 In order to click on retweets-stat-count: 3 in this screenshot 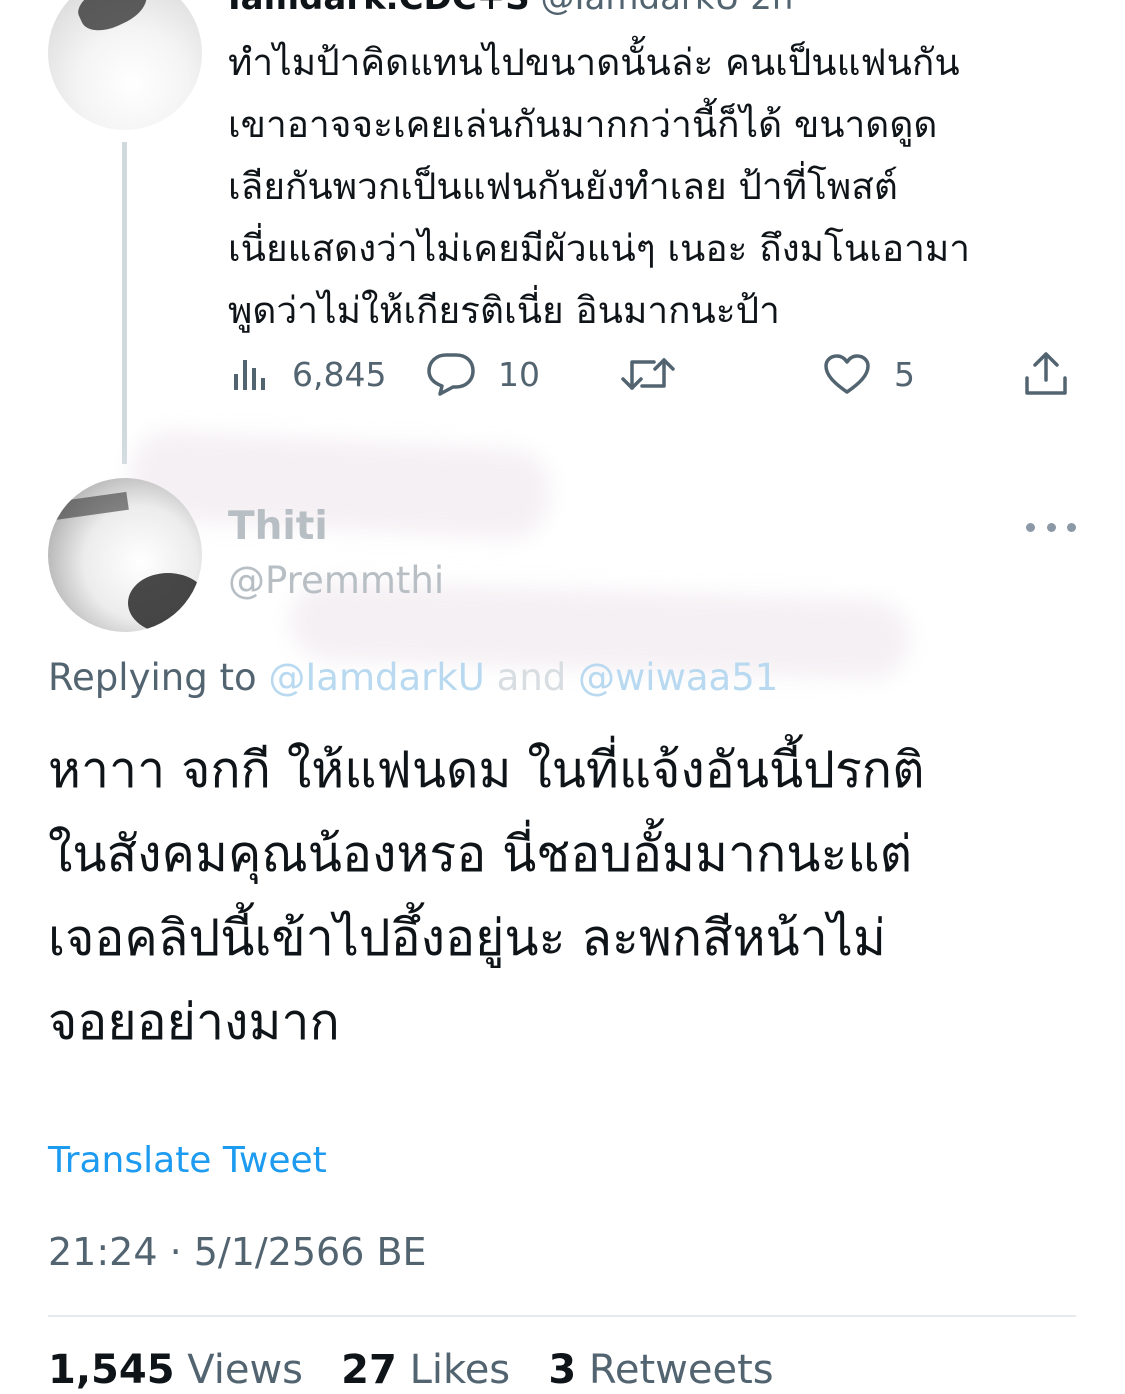, I will do `click(562, 1370)`.